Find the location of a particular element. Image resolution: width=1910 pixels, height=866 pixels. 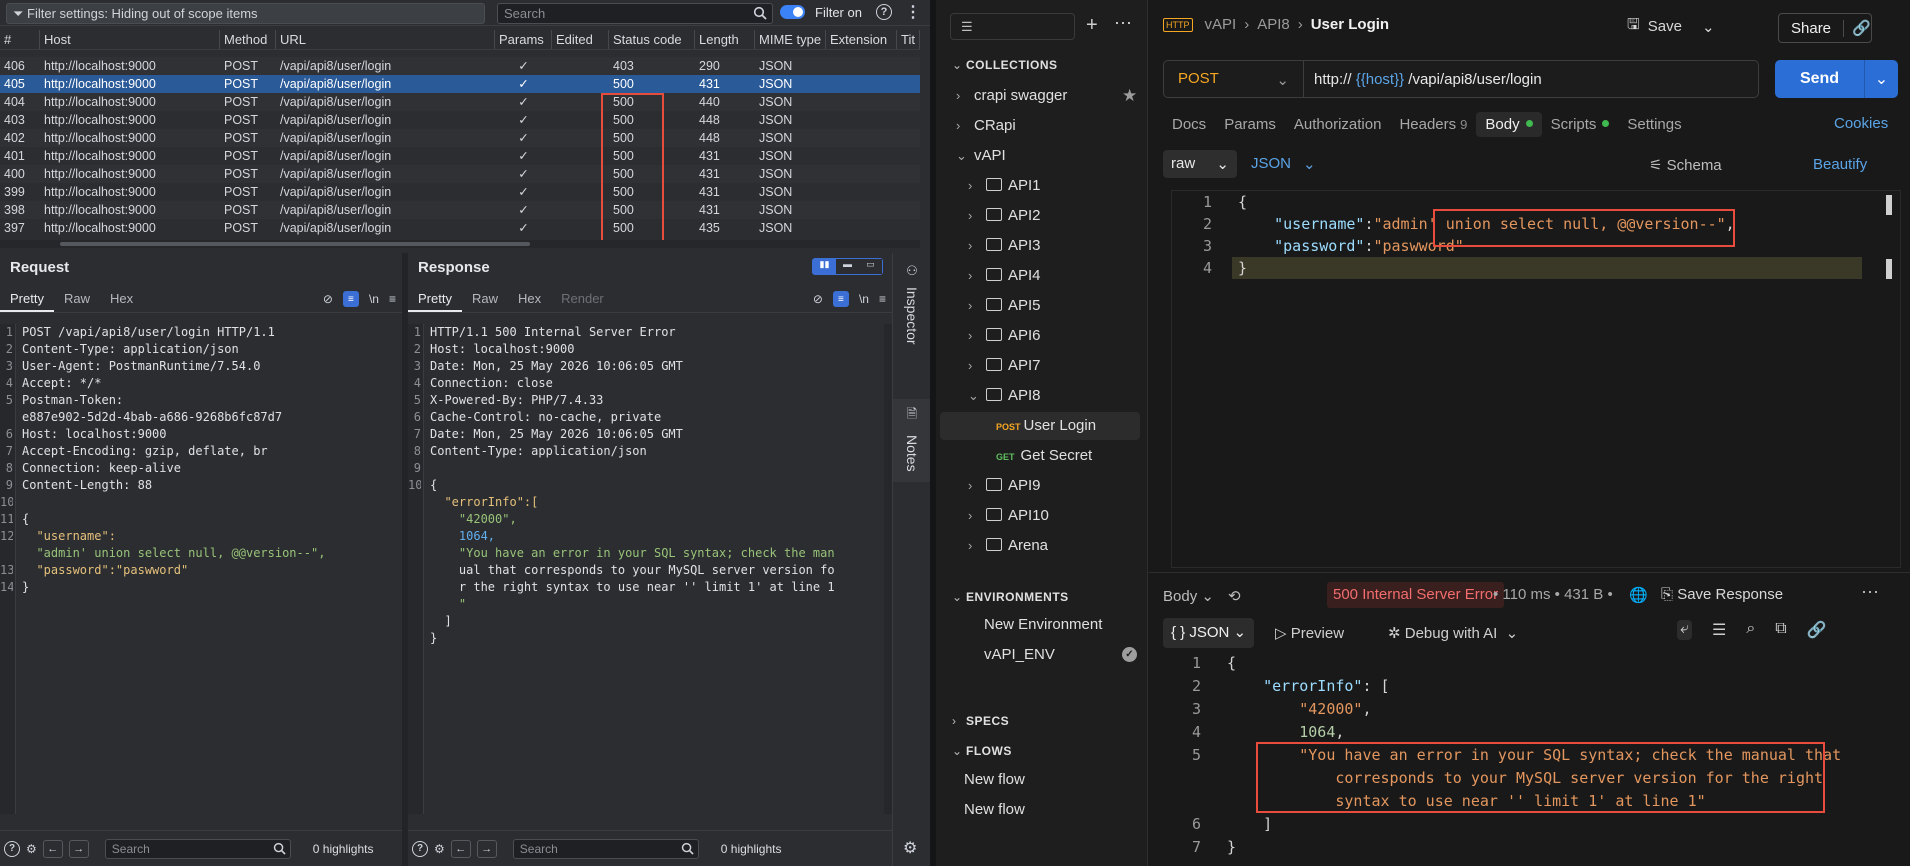

save-response-button: ⎘ Save Response is located at coordinates (1722, 594).